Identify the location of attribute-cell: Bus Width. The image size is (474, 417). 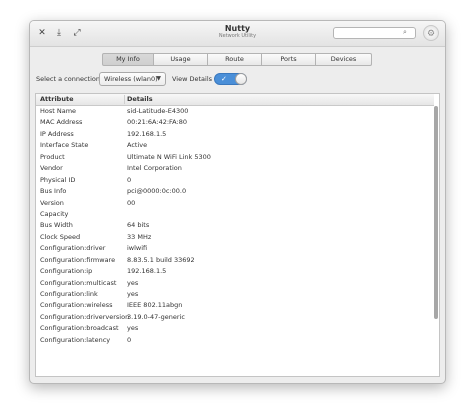
(56, 225).